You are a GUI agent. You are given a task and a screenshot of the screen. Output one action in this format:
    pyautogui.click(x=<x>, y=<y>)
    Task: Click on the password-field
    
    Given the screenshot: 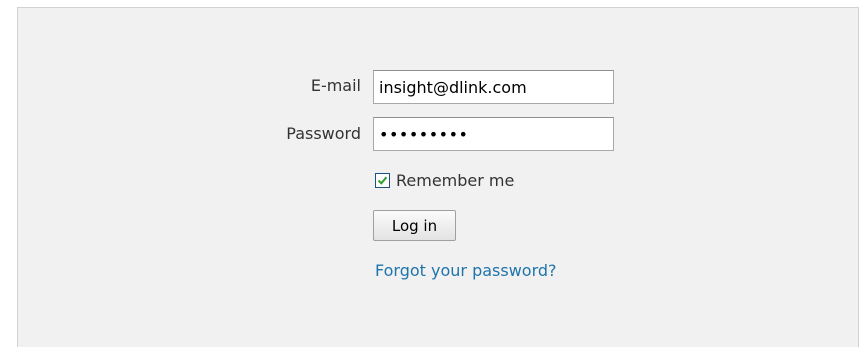 What is the action you would take?
    pyautogui.click(x=493, y=134)
    